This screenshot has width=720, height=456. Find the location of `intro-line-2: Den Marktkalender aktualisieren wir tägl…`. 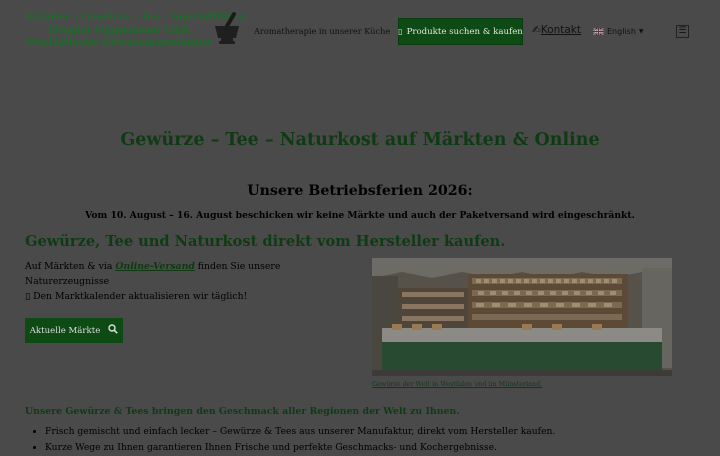

intro-line-2: Den Marktkalender aktualisieren wir tägl… is located at coordinates (140, 296).